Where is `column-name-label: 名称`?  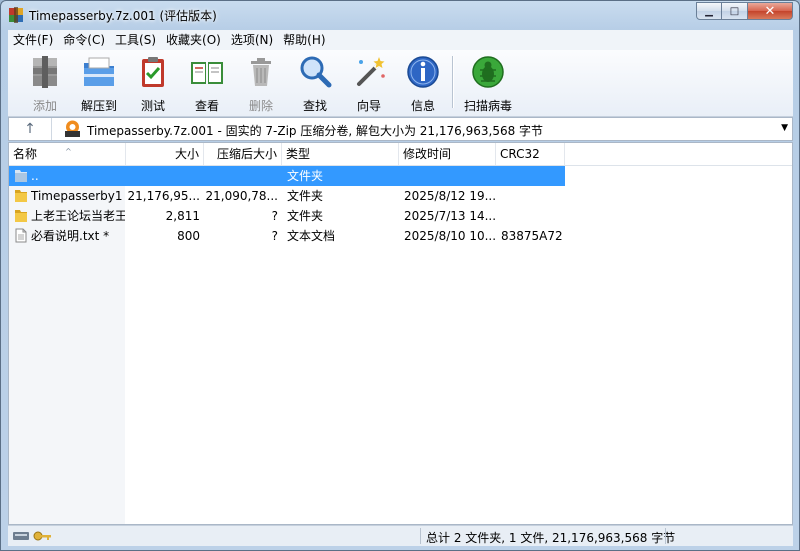
column-name-label: 名称 is located at coordinates (25, 154).